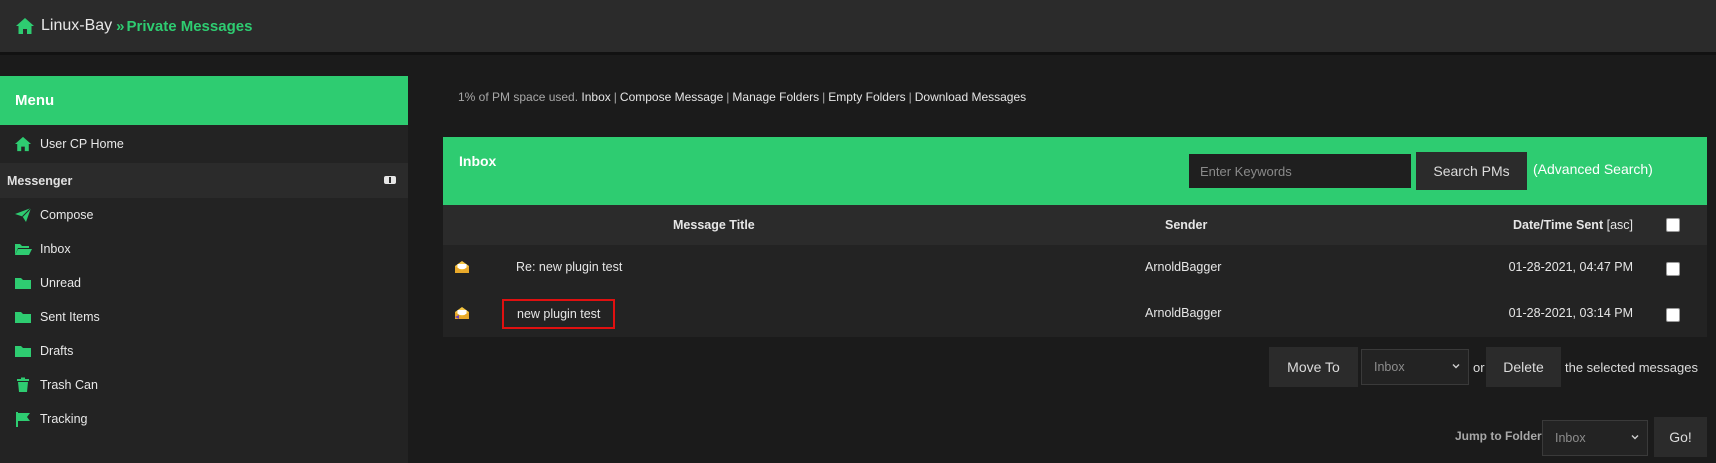 The height and width of the screenshot is (463, 1716). What do you see at coordinates (204, 419) in the screenshot?
I see `sidebar-item-tracking: Tracking` at bounding box center [204, 419].